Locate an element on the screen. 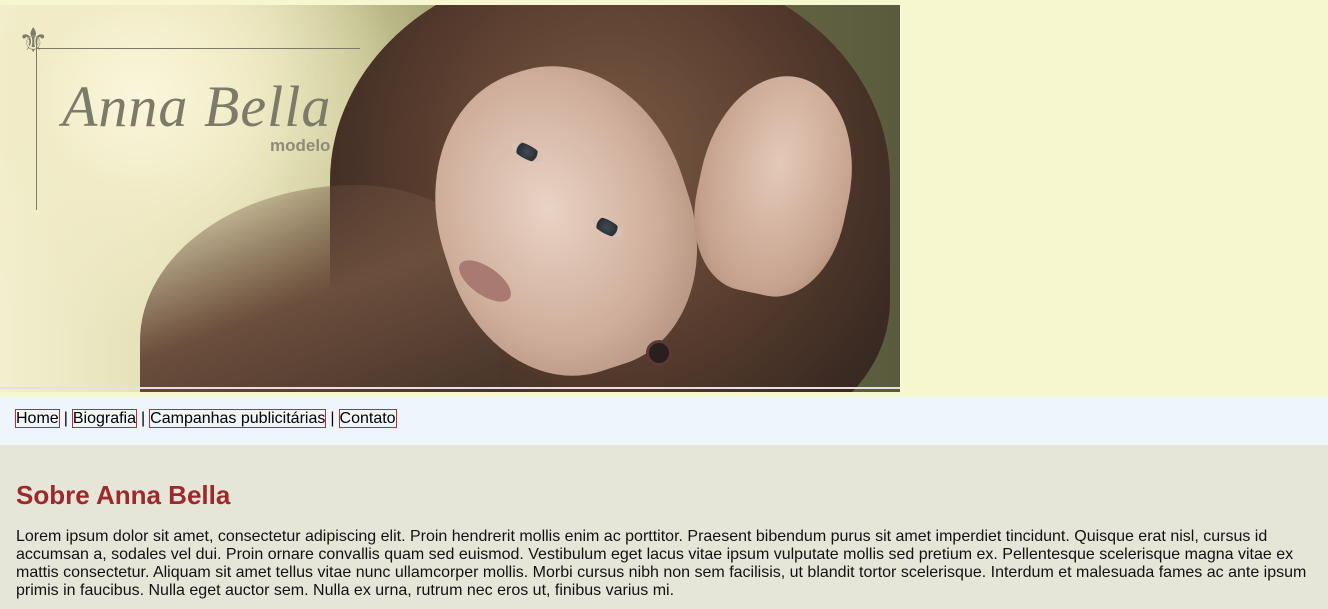  logo-subtitle: modelo is located at coordinates (300, 145).